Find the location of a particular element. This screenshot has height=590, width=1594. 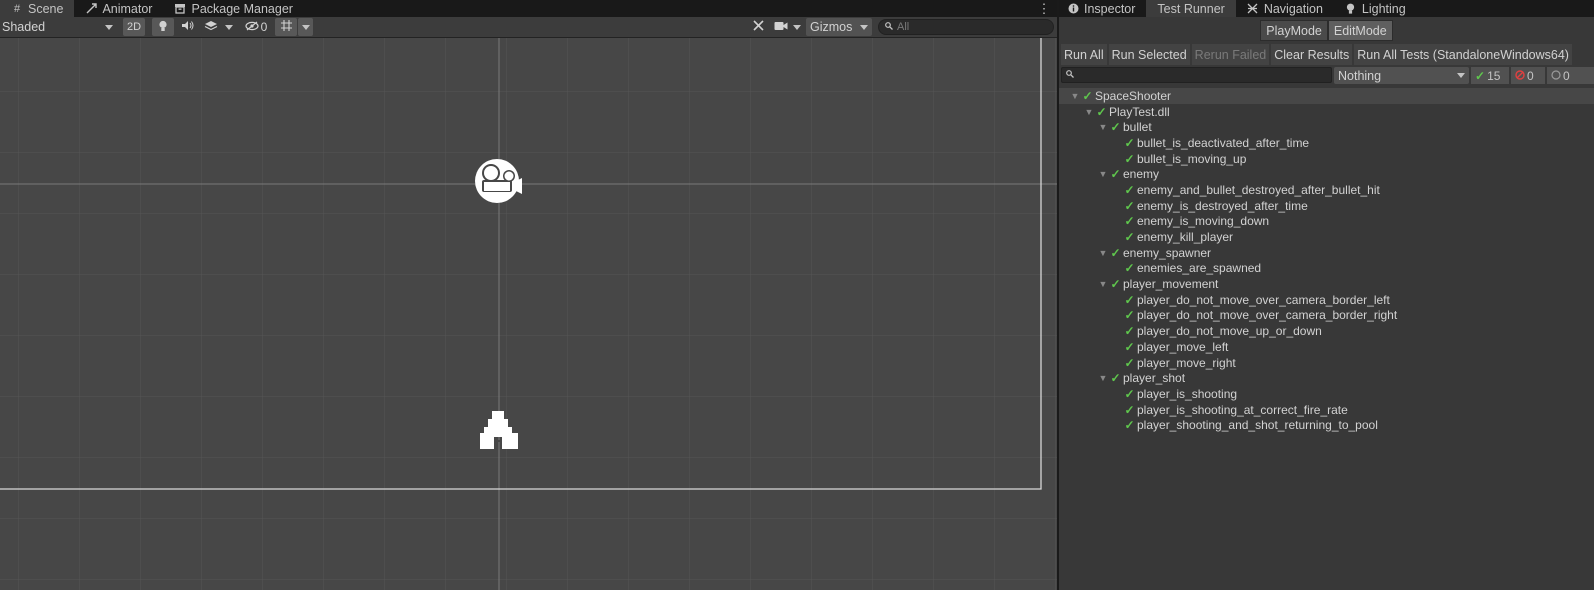

tab-scene: # Scene is located at coordinates (37, 8).